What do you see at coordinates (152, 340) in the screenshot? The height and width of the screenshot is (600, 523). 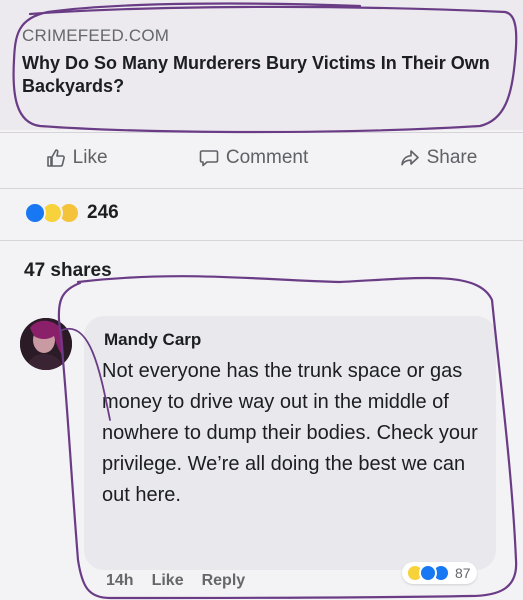 I see `comment-author: Mandy Carp` at bounding box center [152, 340].